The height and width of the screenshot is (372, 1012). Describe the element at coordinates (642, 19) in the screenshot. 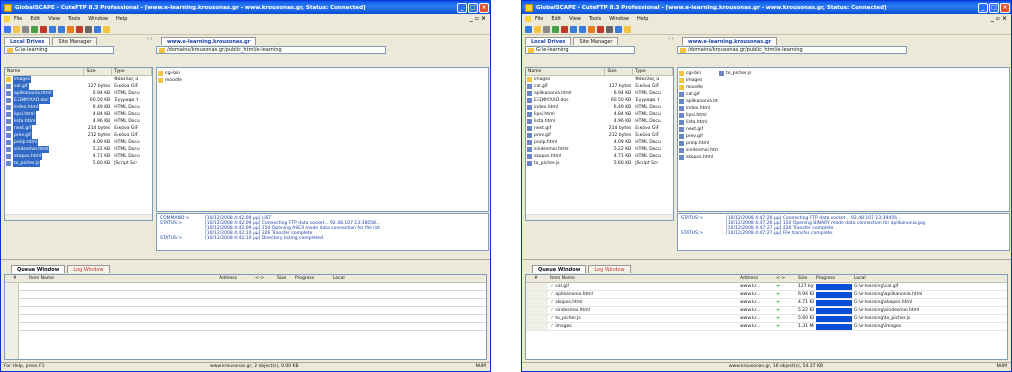

I see `menu-help: Help` at that location.